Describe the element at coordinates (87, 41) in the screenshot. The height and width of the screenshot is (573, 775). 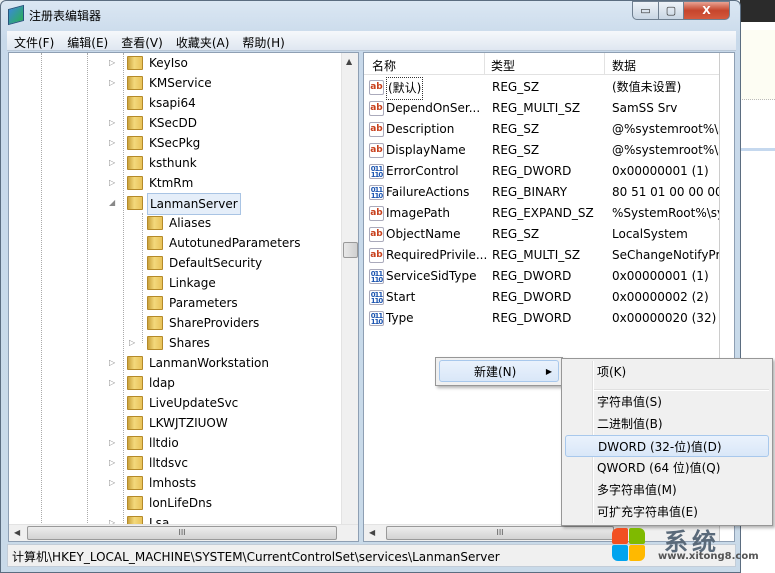
I see `menu-edit: 编辑(E)` at that location.